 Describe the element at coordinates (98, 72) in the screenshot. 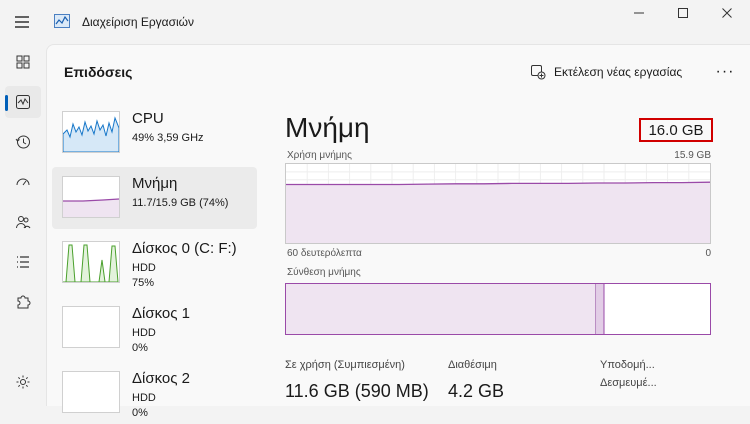

I see `page-title: Επιδόσεις` at that location.